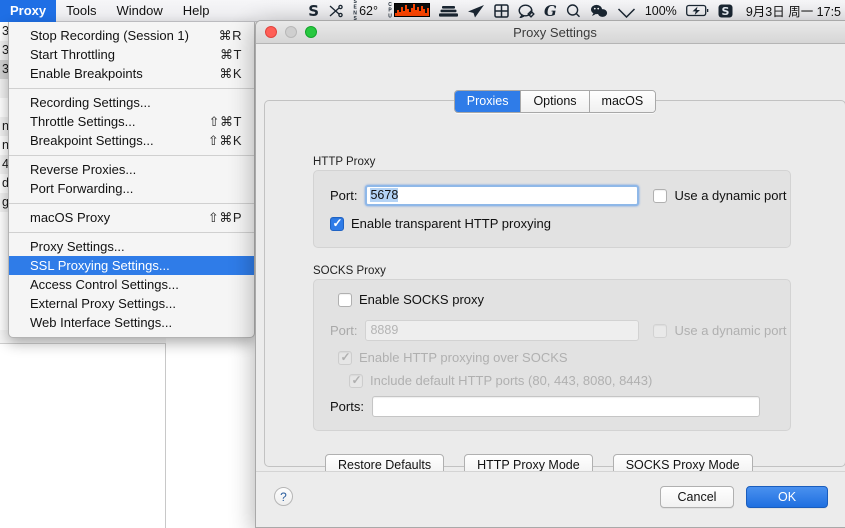 The width and height of the screenshot is (845, 528). I want to click on socks-proxy-group-label: SOCKS Proxy, so click(349, 271).